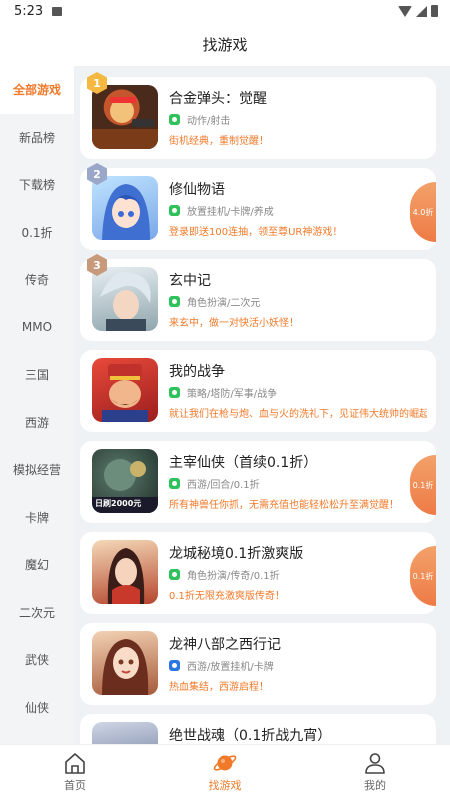 Image resolution: width=450 pixels, height=800 pixels. I want to click on bottom-nav: 首页 找游戏 我的, so click(225, 772).